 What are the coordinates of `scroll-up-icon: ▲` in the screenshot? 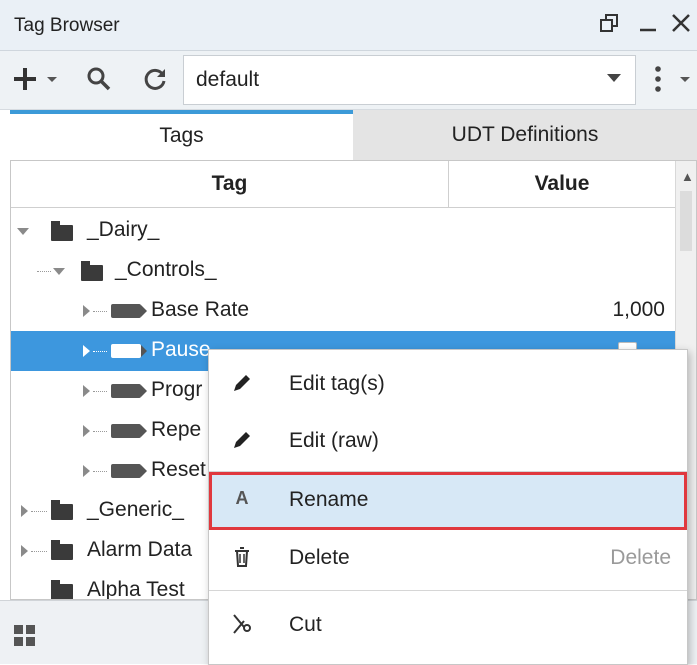 It's located at (687, 176).